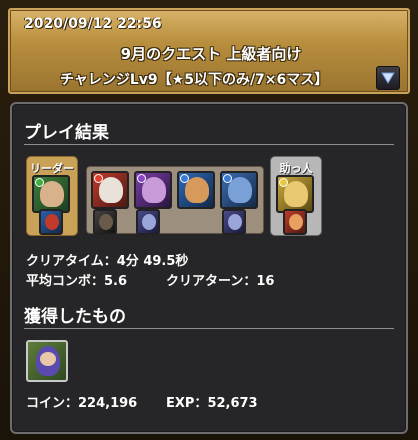 The width and height of the screenshot is (418, 440). Describe the element at coordinates (211, 281) in the screenshot. I see `clear-turn-label: クリアターン：` at that location.